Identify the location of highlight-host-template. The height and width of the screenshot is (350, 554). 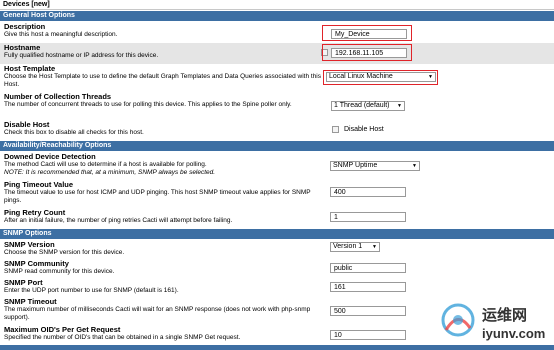
(380, 77).